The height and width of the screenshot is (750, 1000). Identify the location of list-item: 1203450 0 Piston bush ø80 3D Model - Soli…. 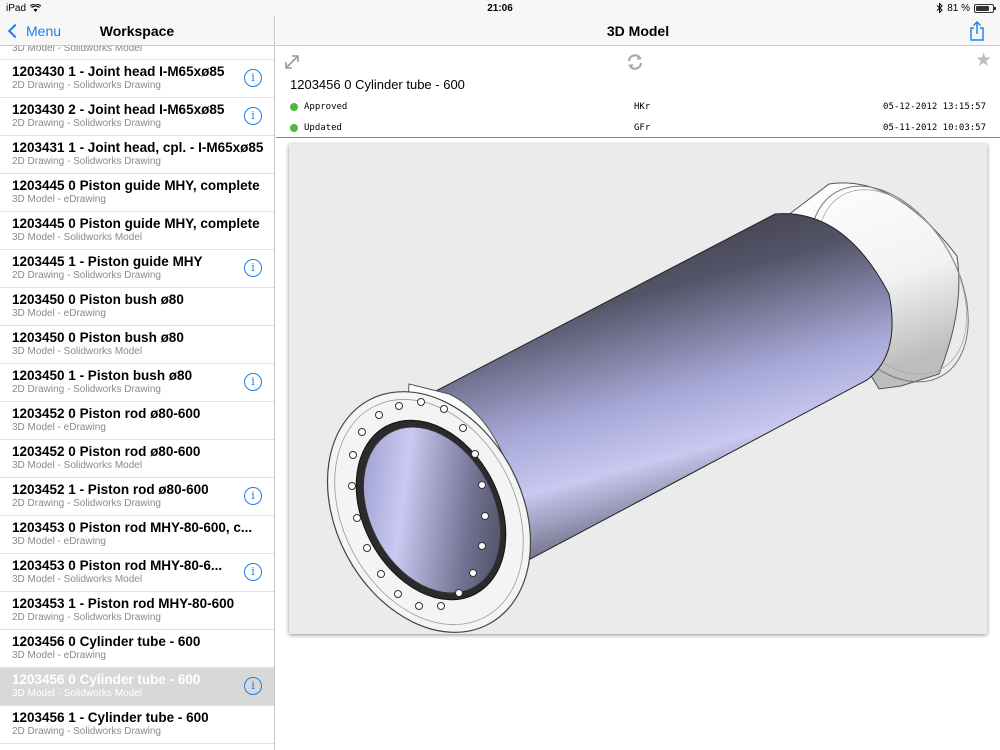
(137, 345).